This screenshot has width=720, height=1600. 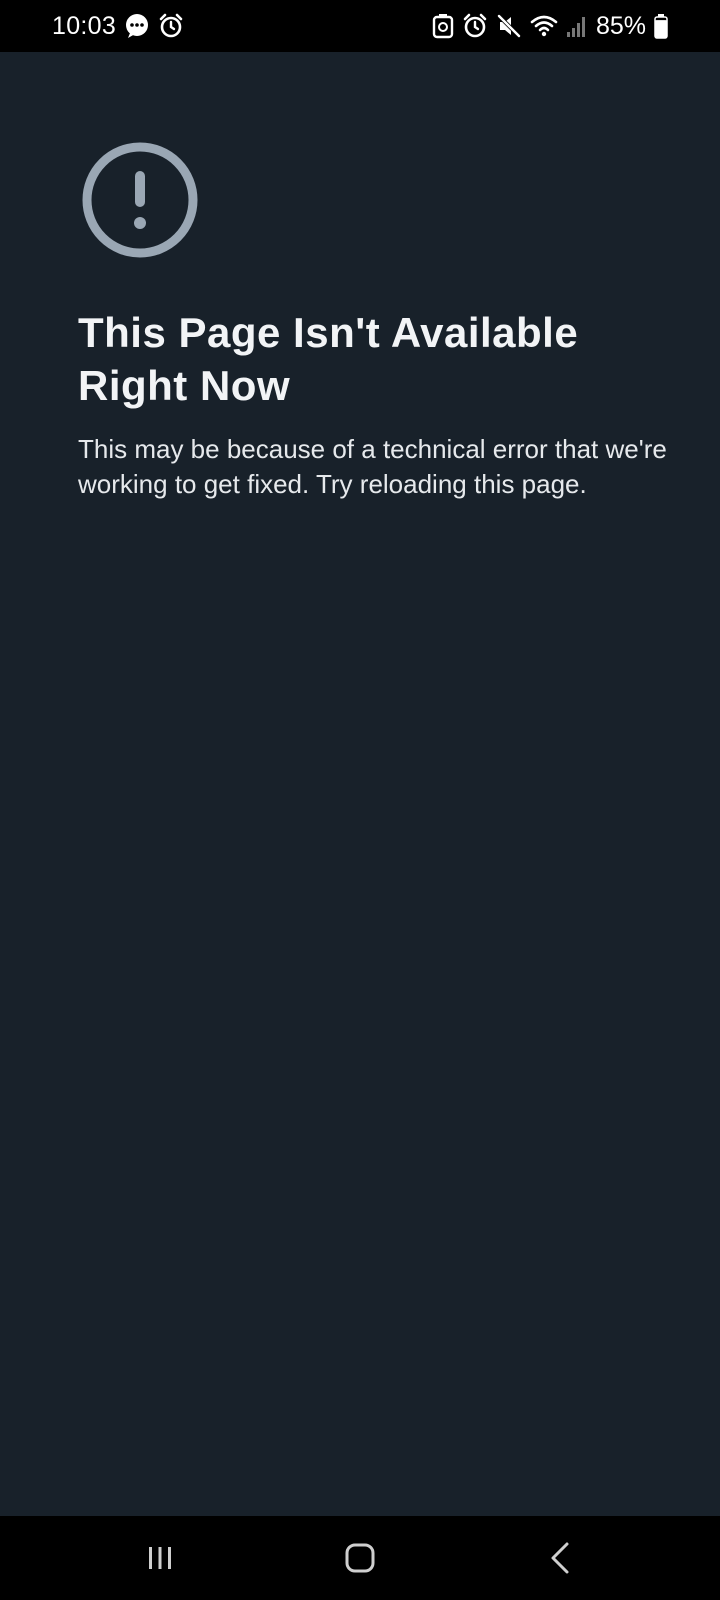 I want to click on data-saver-icon, so click(x=443, y=26).